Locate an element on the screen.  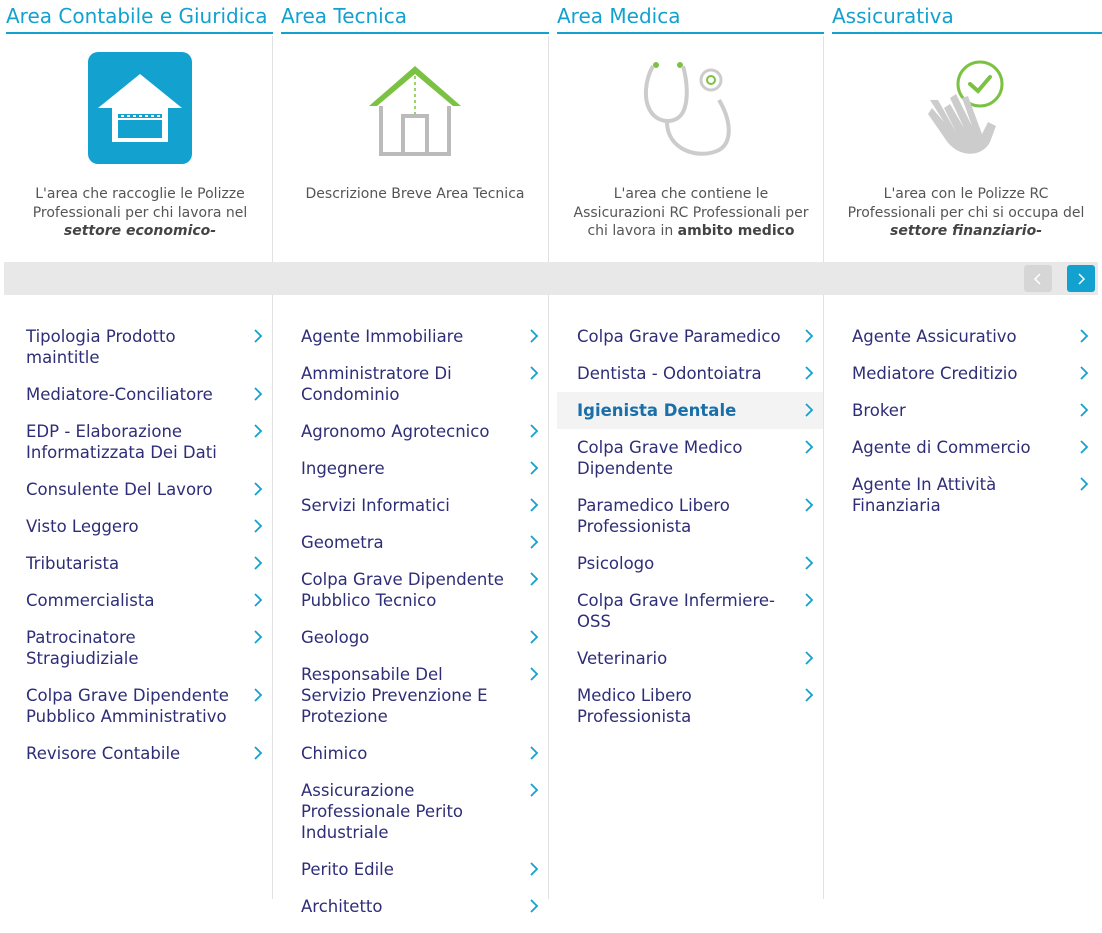
list-item: Architetto is located at coordinates (414, 906).